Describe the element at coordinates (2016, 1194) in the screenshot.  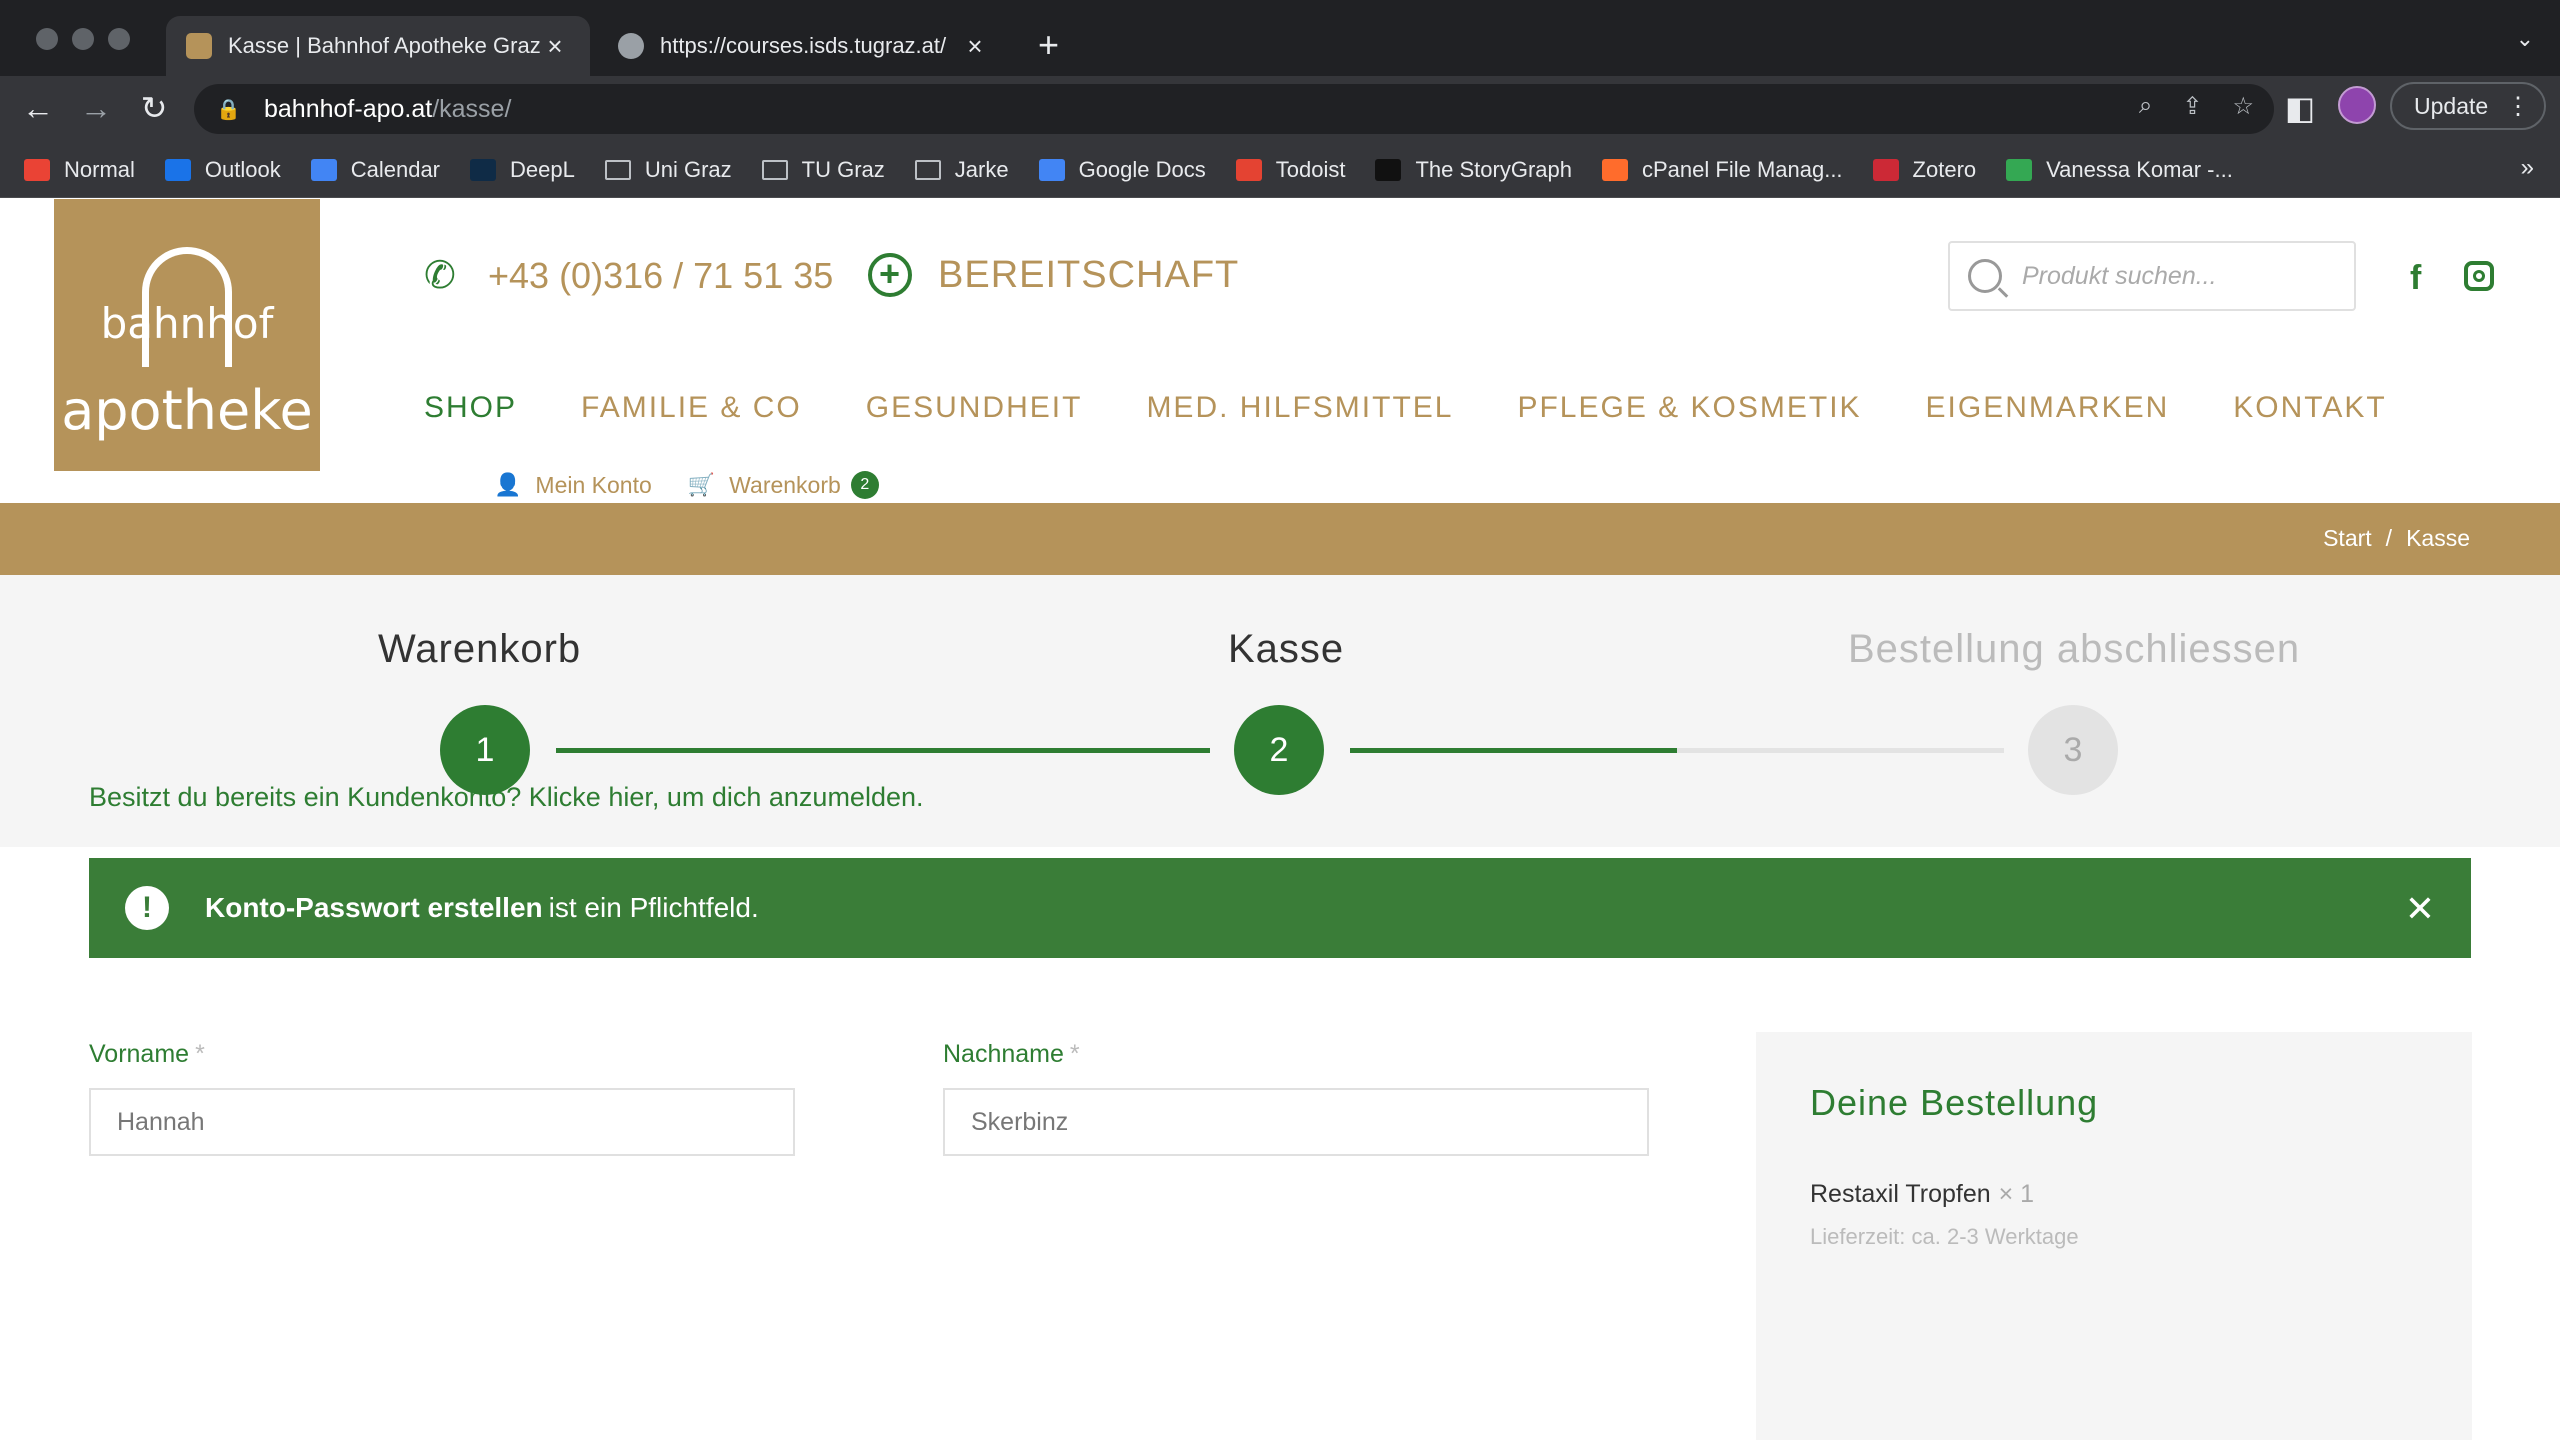
I see `order-item-qty: × 1` at that location.